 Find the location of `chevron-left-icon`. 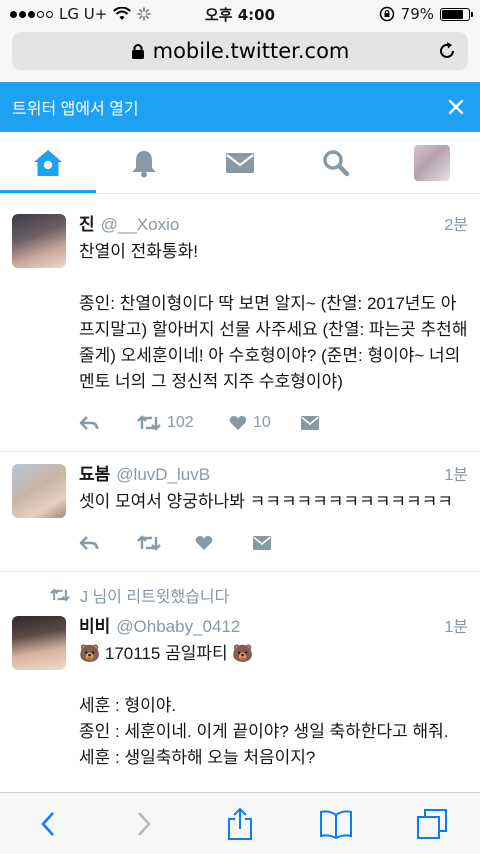

chevron-left-icon is located at coordinates (47, 823).